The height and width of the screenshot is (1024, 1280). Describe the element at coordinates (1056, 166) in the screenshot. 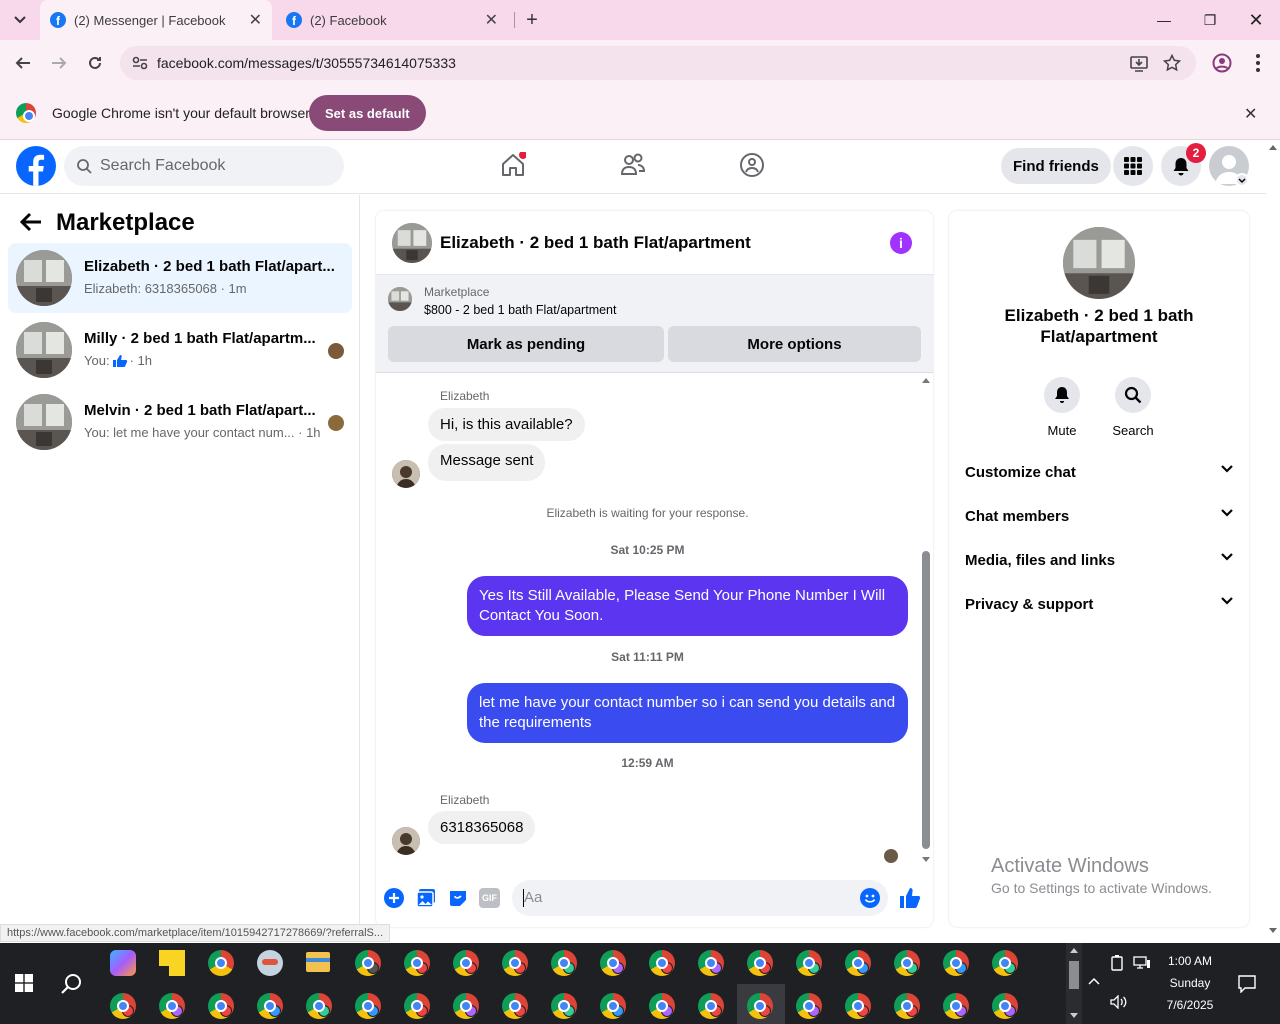

I see `find-friends-button: Find friends` at that location.